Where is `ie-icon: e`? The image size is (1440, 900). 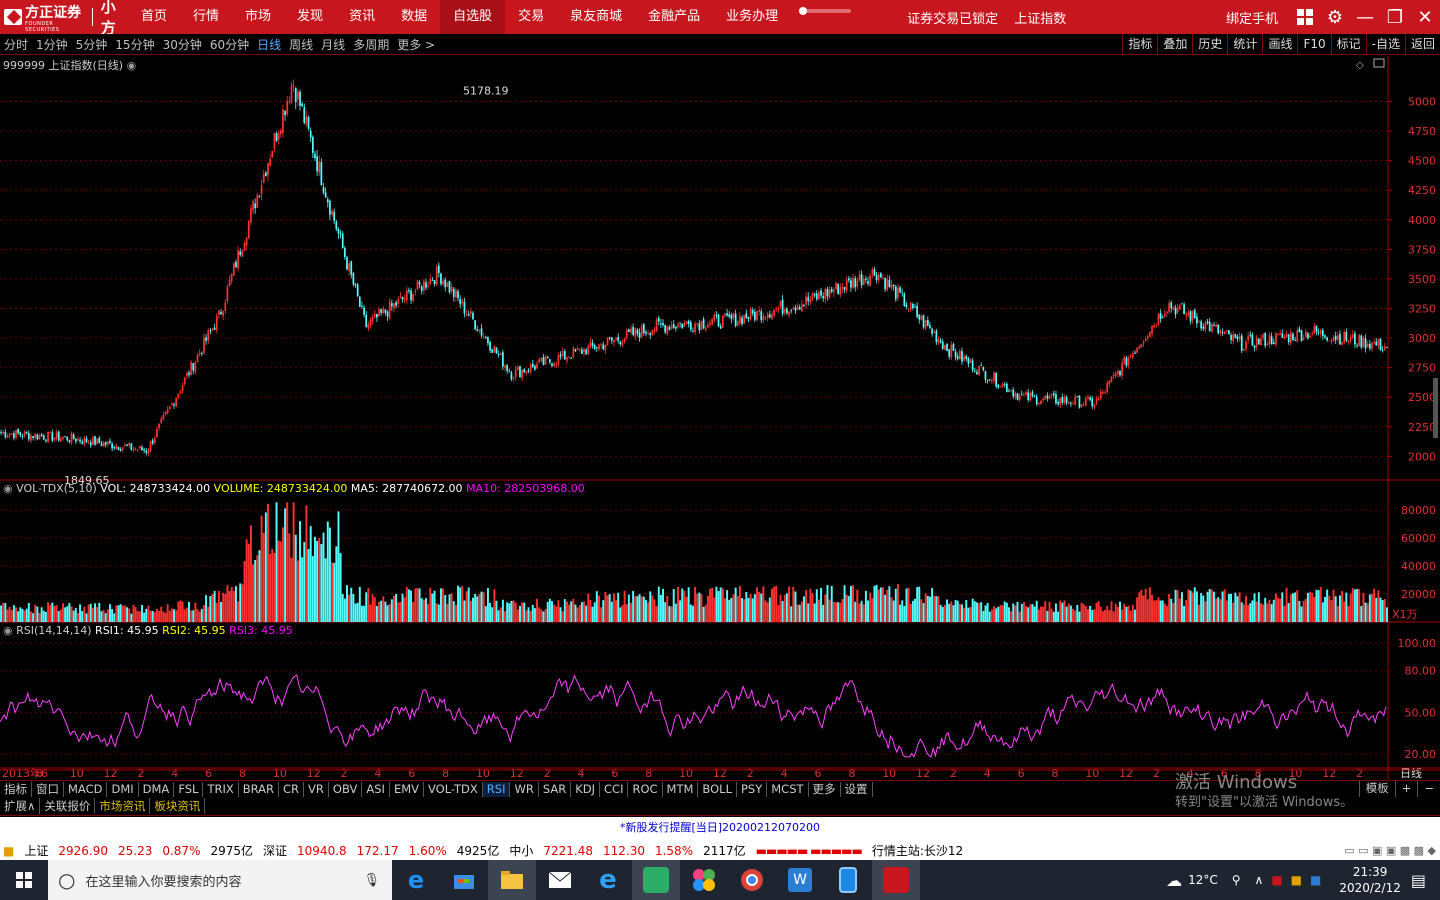
ie-icon: e is located at coordinates (608, 880).